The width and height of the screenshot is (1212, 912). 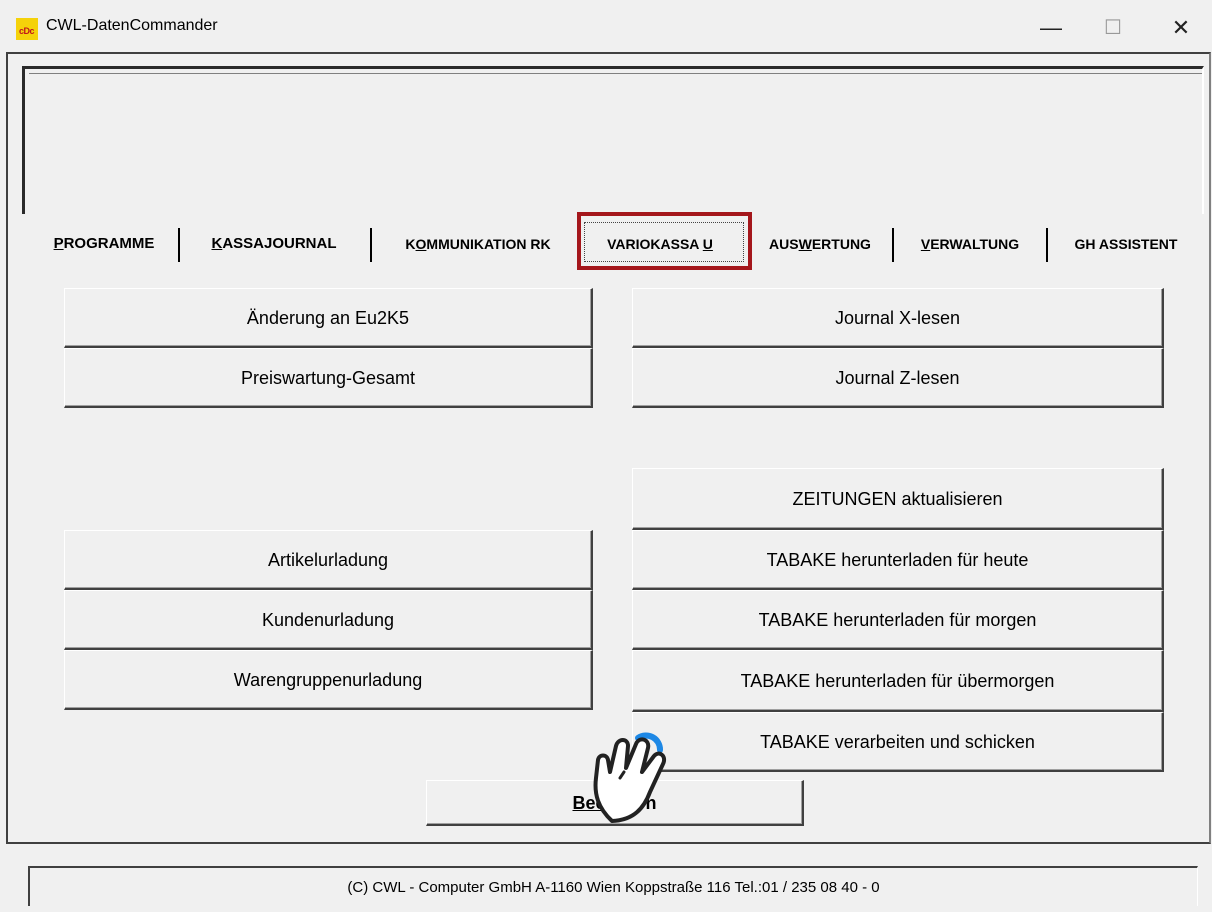 What do you see at coordinates (660, 244) in the screenshot?
I see `tab-variokassa-u: VARIOKASSA U` at bounding box center [660, 244].